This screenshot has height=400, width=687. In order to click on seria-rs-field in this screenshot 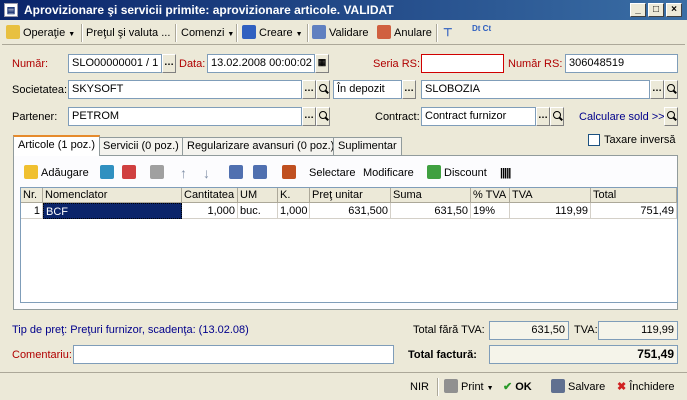, I will do `click(462, 63)`.